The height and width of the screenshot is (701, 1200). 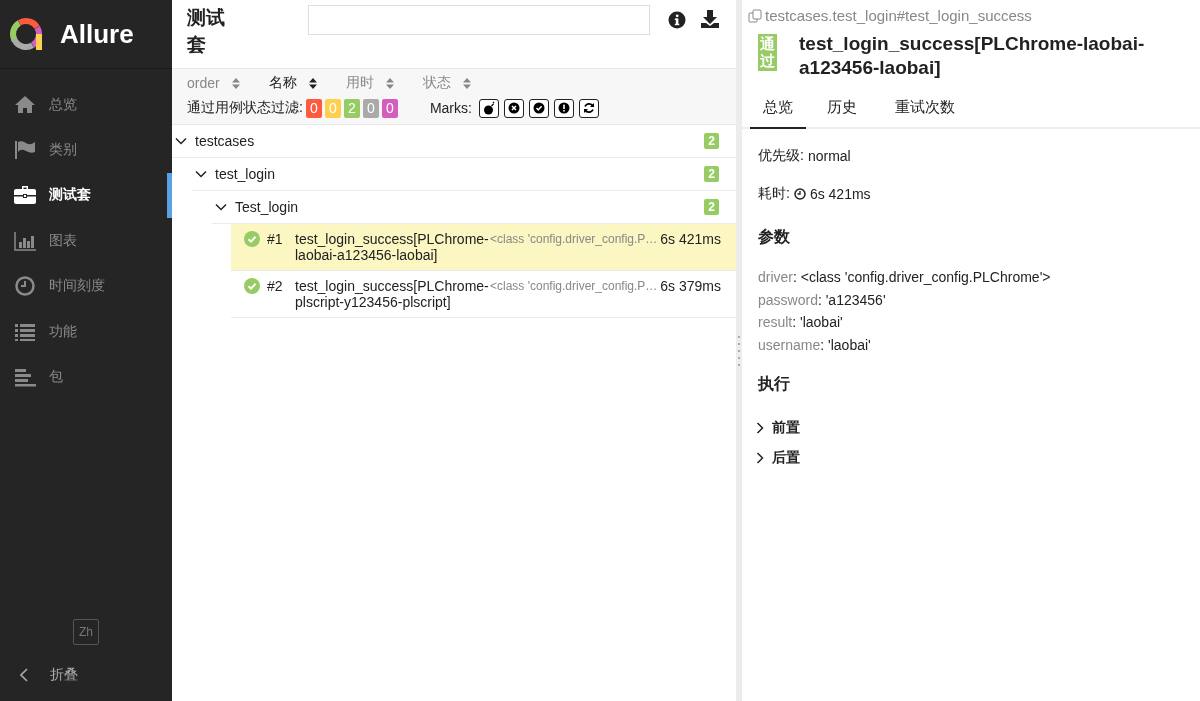 What do you see at coordinates (922, 277) in the screenshot?
I see `parameter-value: : <class 'config.driver_config.PLChrome'>` at bounding box center [922, 277].